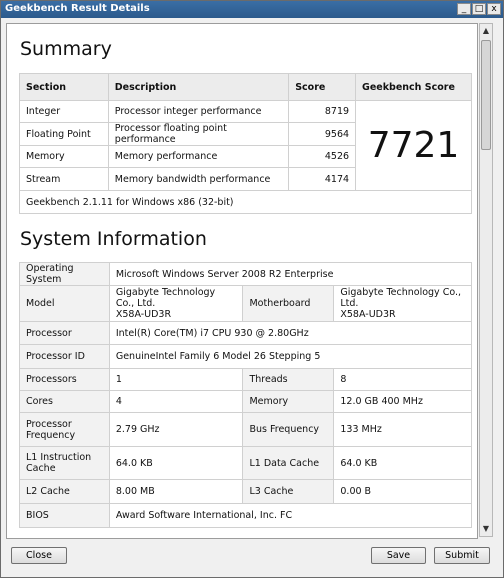 The image size is (504, 578). Describe the element at coordinates (64, 333) in the screenshot. I see `processor-label: Processor` at that location.